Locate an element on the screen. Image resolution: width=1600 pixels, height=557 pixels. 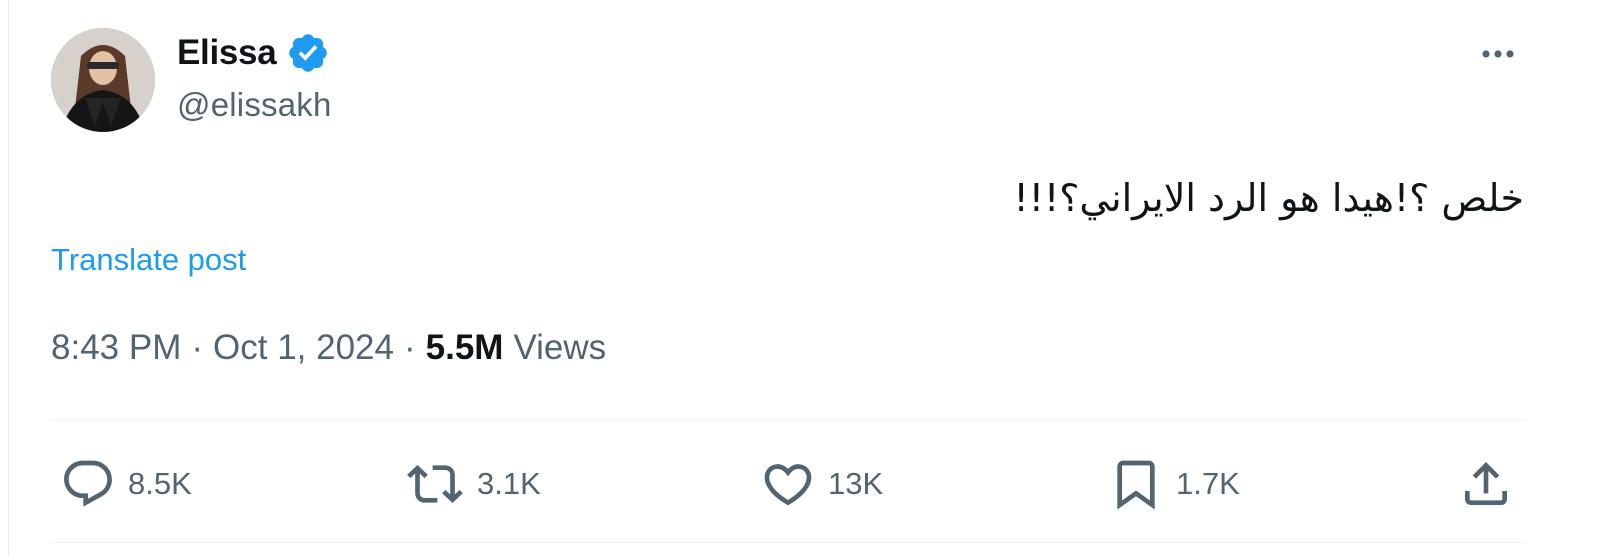
more-options-button is located at coordinates (1498, 54).